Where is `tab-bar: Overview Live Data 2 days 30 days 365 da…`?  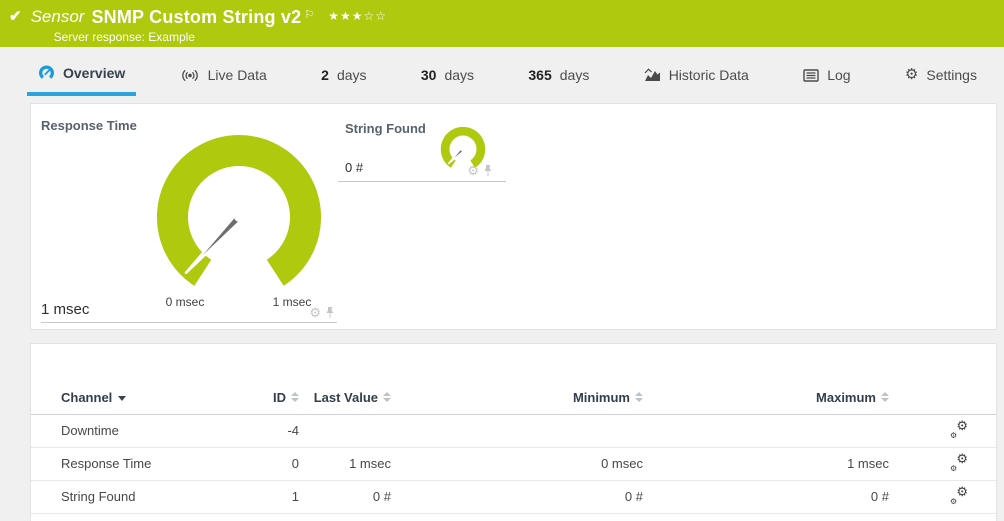 tab-bar: Overview Live Data 2 days 30 days 365 da… is located at coordinates (502, 75).